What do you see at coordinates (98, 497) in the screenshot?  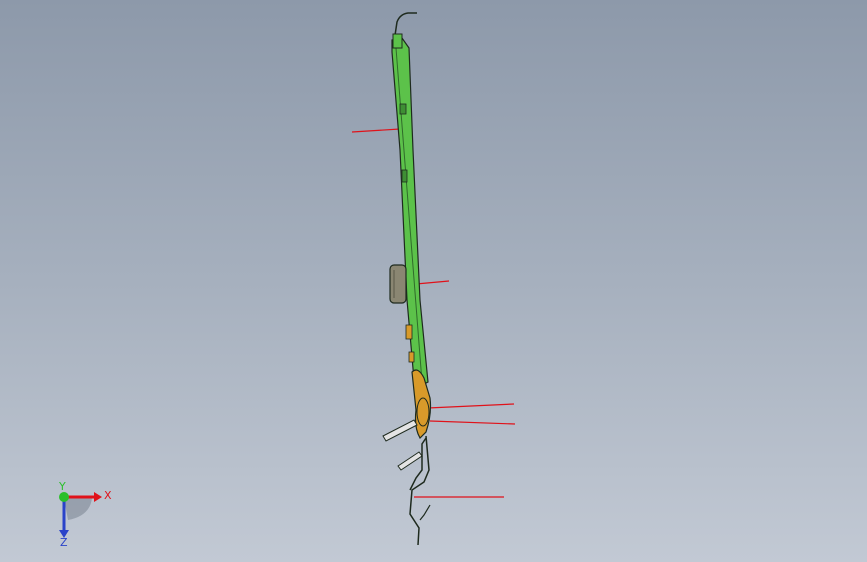 I see `triad-x-arrow` at bounding box center [98, 497].